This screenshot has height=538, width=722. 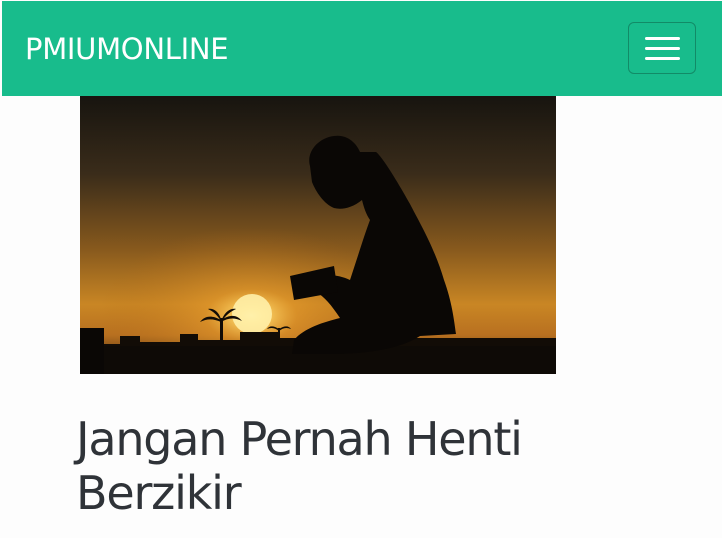 I want to click on hamburger-bar-top, so click(x=662, y=38).